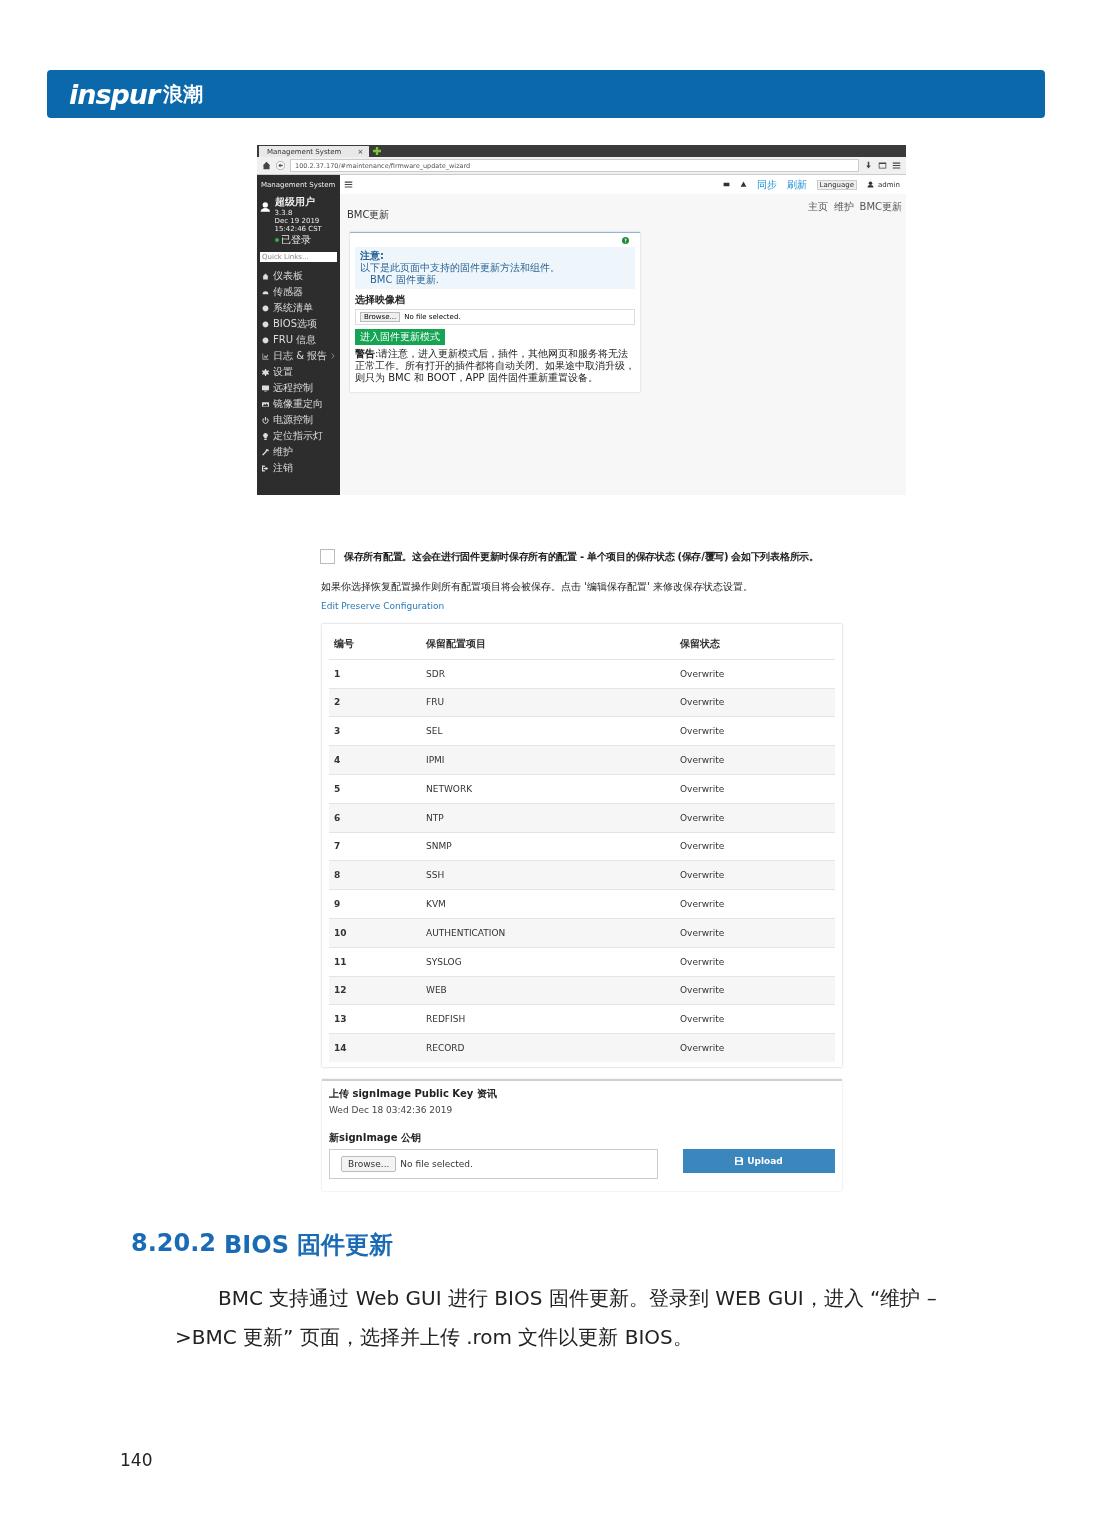  Describe the element at coordinates (265, 420) in the screenshot. I see `power-icon` at that location.